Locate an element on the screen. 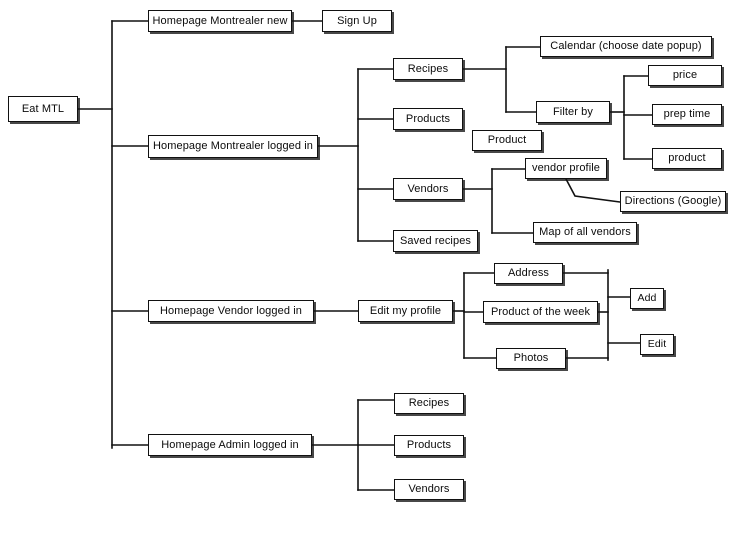 The width and height of the screenshot is (750, 533). node-label-a-recipes: Recipes is located at coordinates (429, 403).